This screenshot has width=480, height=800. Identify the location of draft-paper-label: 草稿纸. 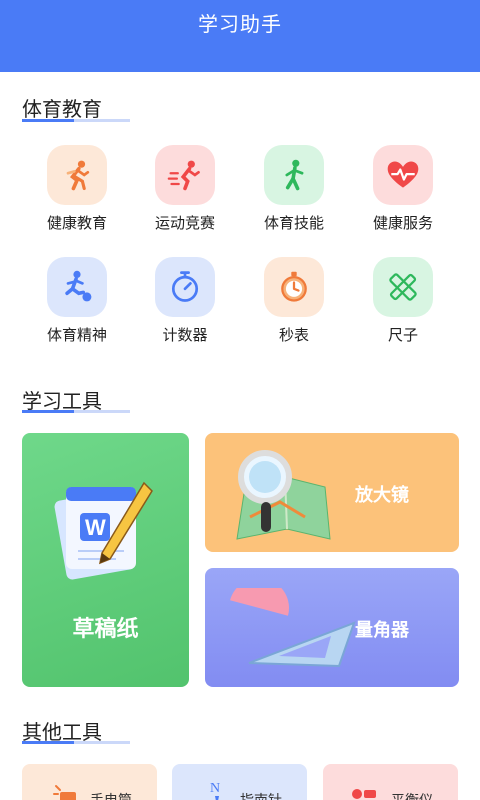
(105, 629).